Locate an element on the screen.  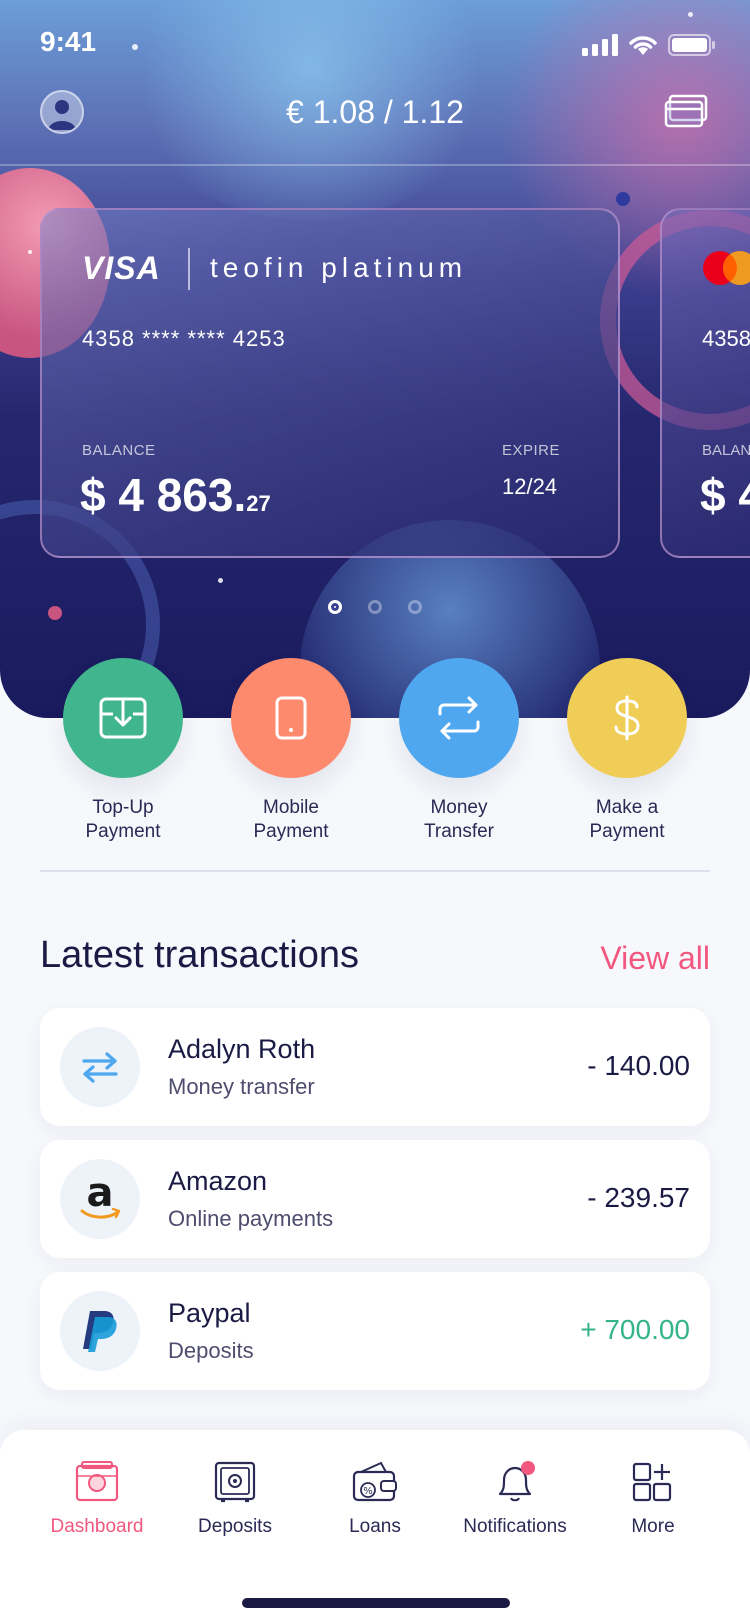
label-line: Money is located at coordinates (459, 807).